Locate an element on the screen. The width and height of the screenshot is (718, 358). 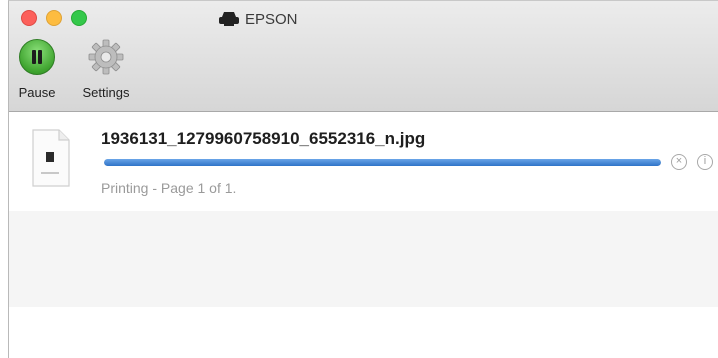
cancel-job-icon: × is located at coordinates (679, 162).